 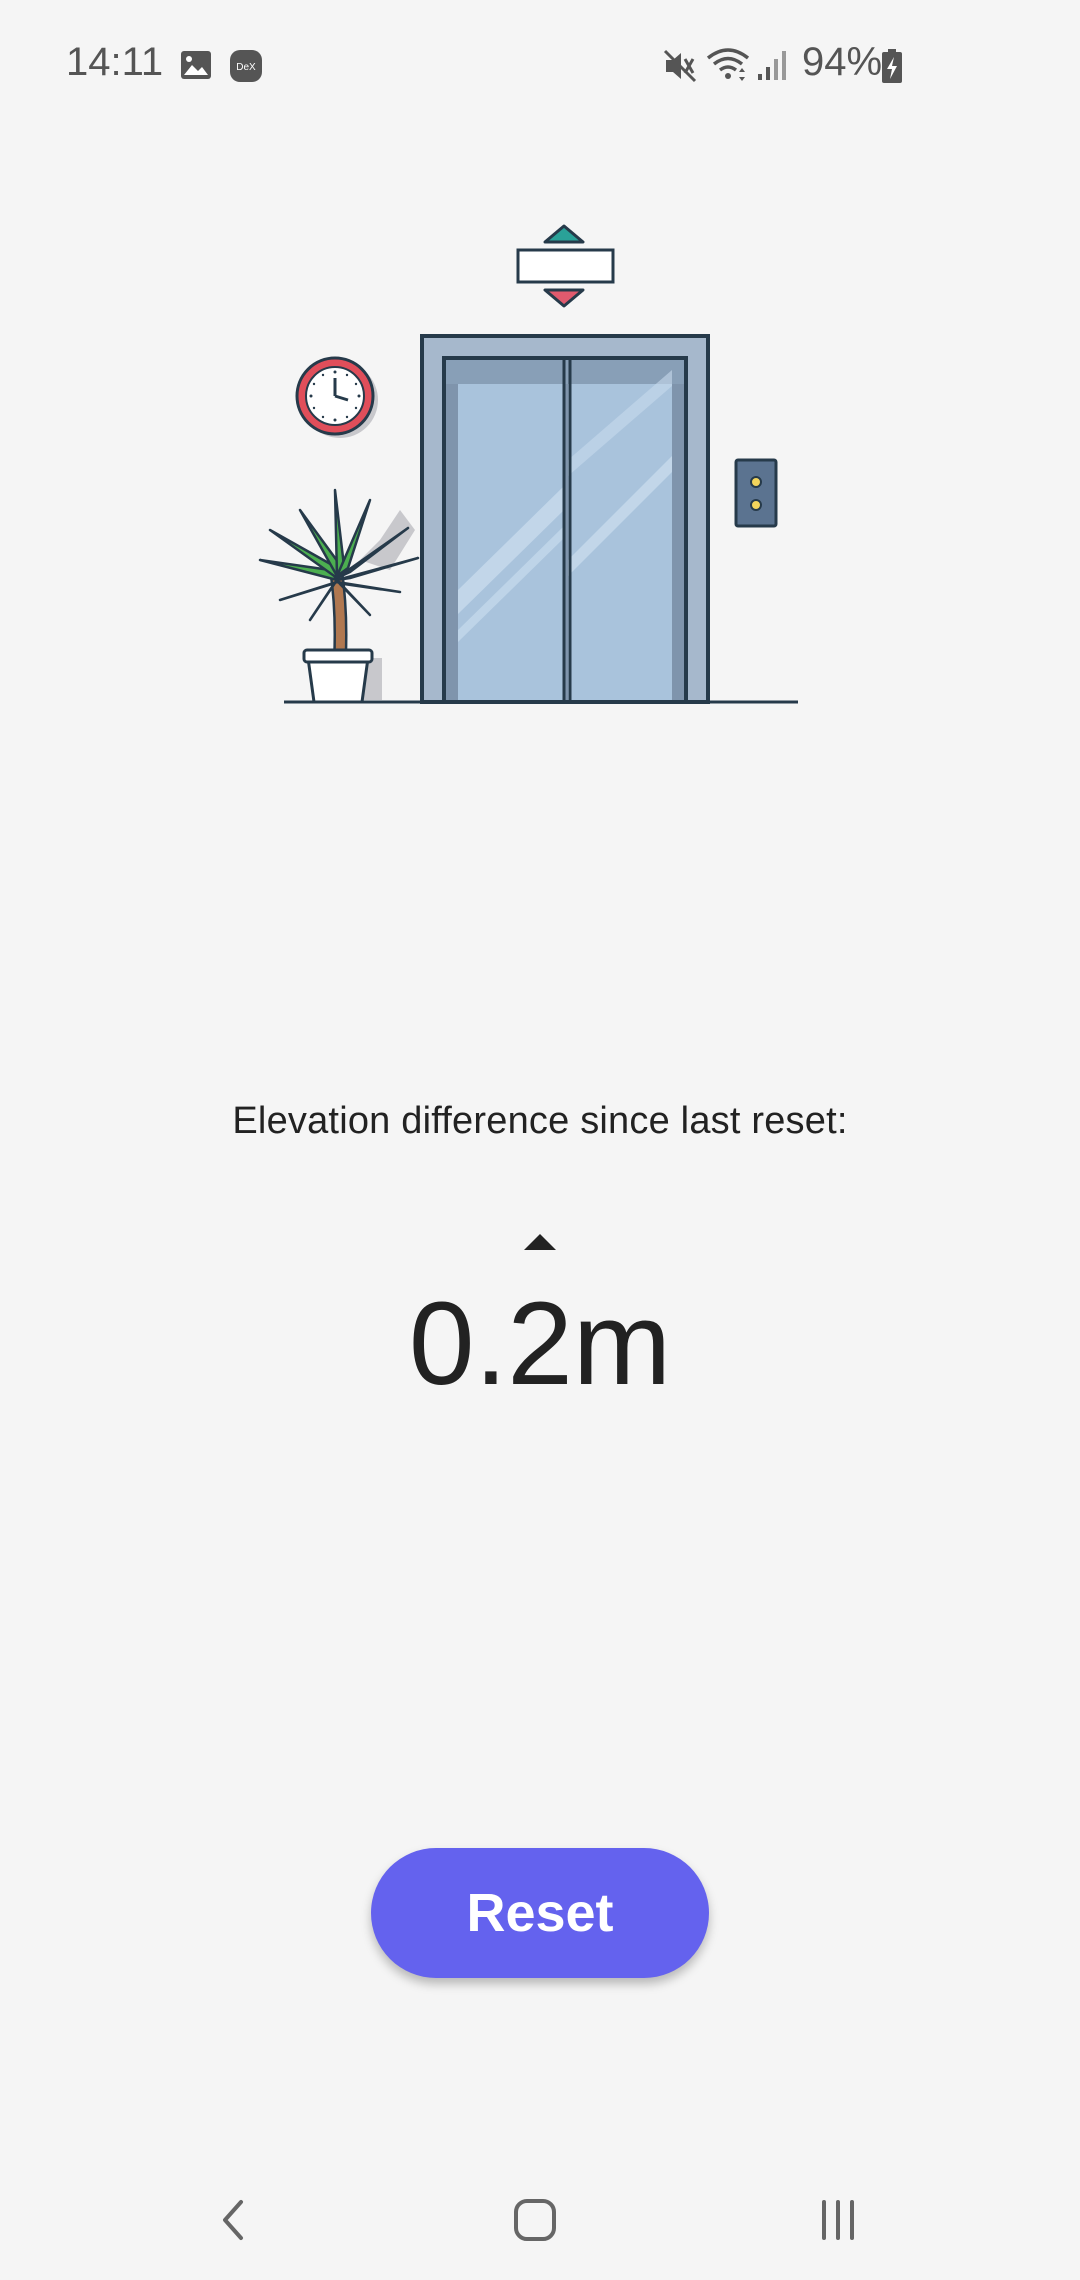 What do you see at coordinates (756, 493) in the screenshot?
I see `call-button-panel-icon` at bounding box center [756, 493].